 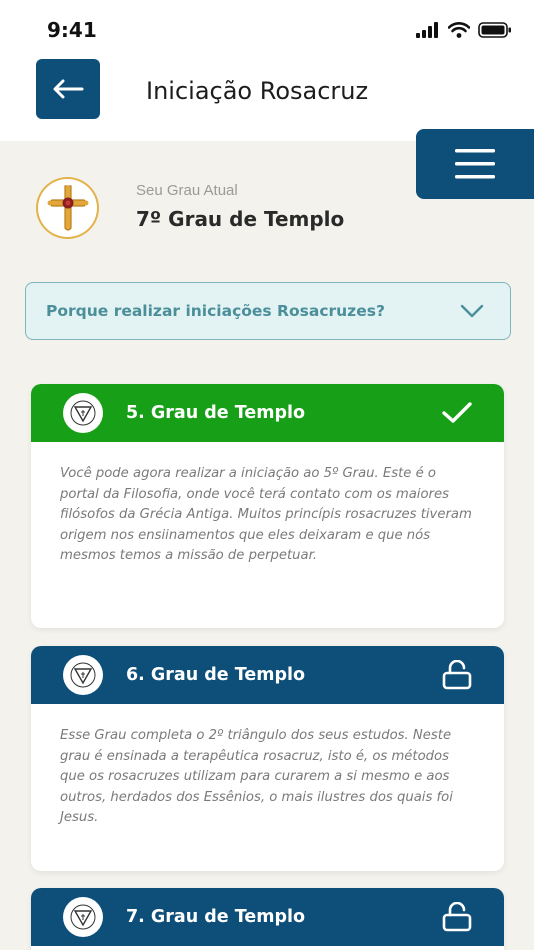 I want to click on top-bar: 9:41 Iniciação Rosacruz, so click(x=267, y=70).